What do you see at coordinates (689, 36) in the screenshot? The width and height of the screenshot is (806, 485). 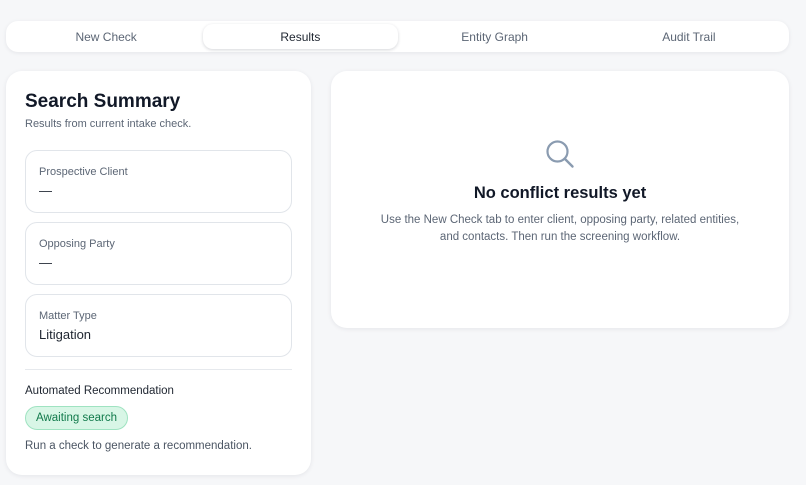 I see `tab-audit-trail: Audit Trail` at bounding box center [689, 36].